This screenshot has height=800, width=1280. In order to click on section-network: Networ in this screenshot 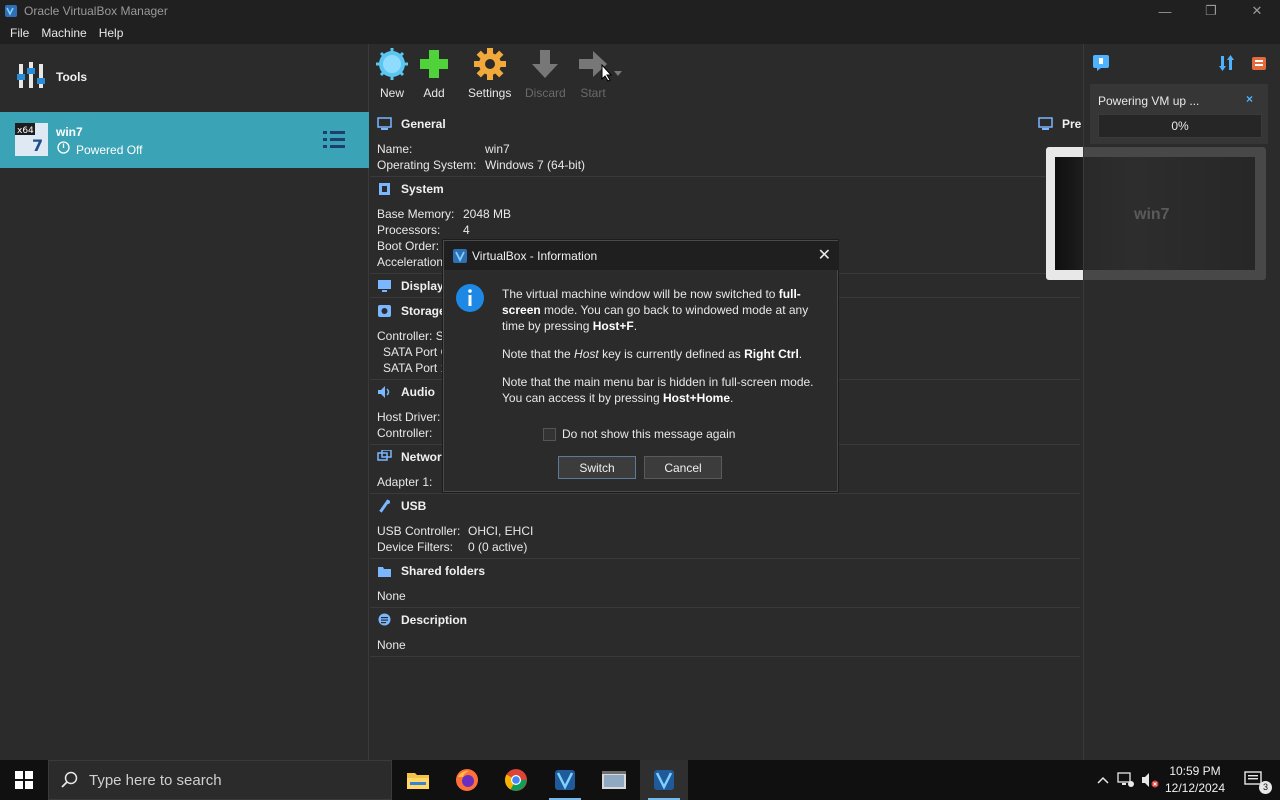, I will do `click(409, 457)`.